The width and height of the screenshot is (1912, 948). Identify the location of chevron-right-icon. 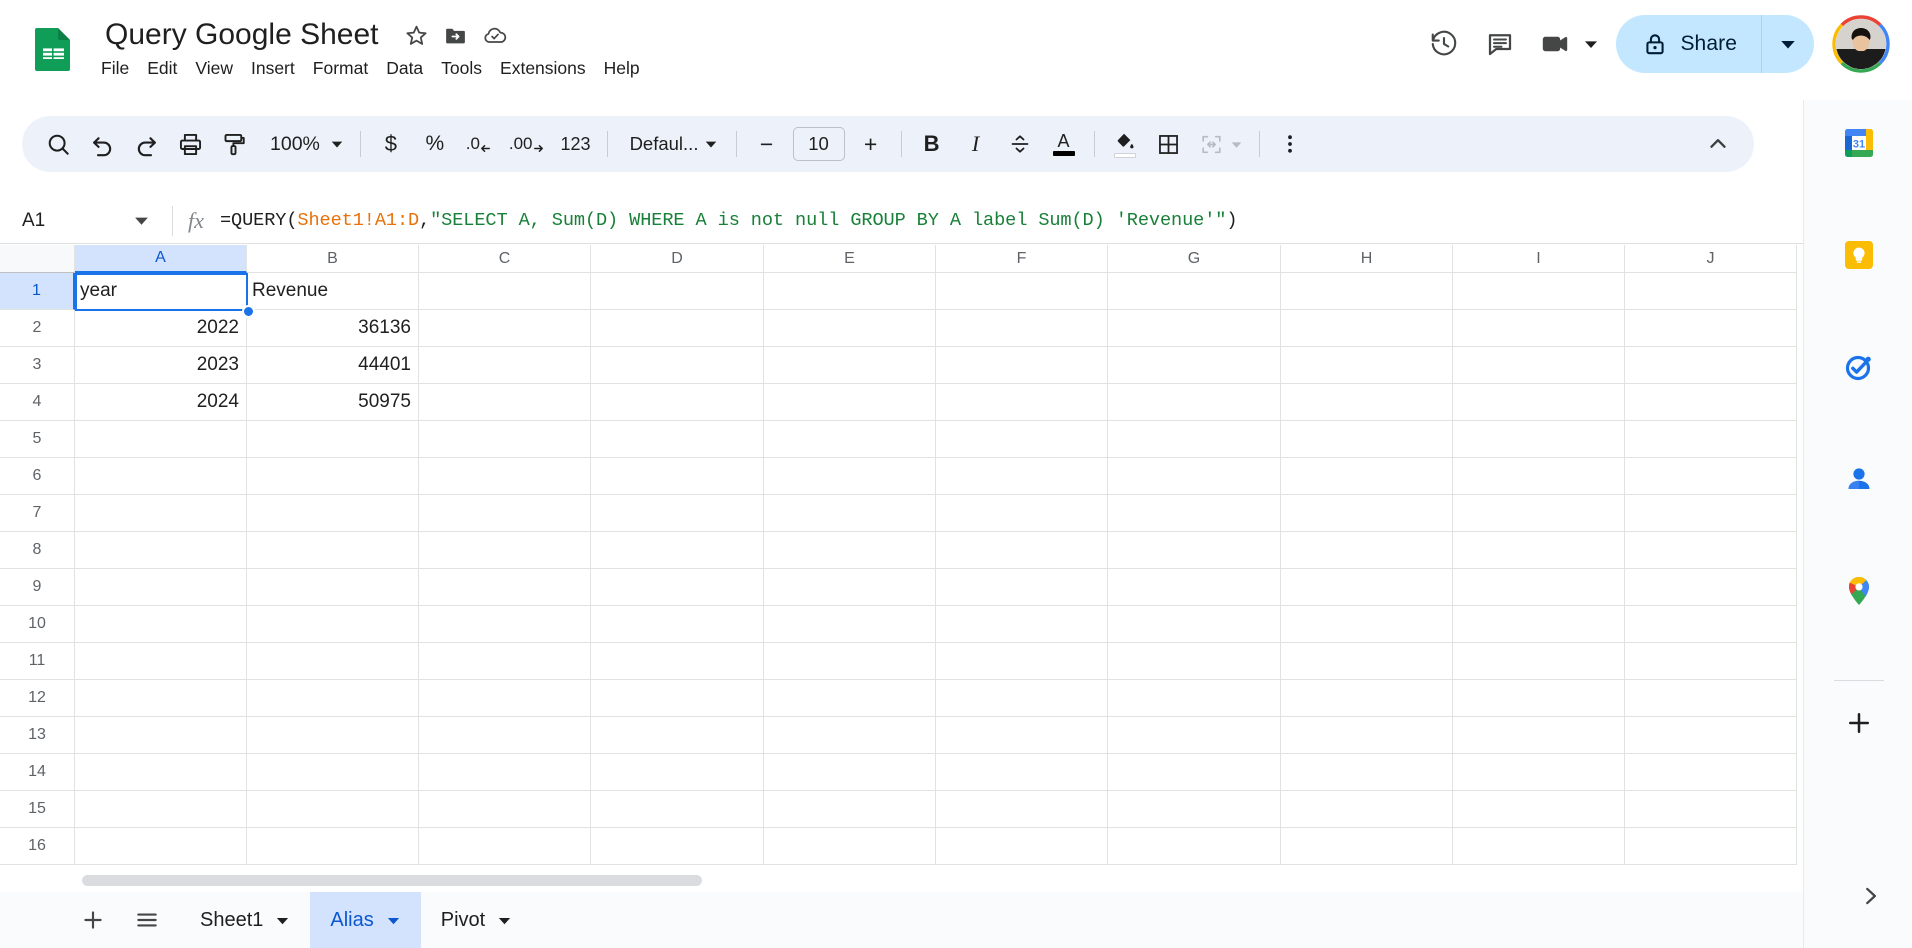
(1870, 896).